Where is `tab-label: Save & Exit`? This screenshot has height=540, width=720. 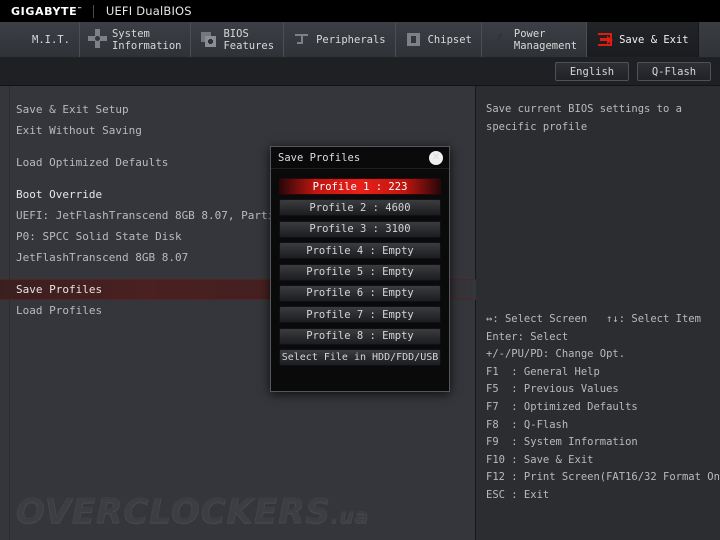 tab-label: Save & Exit is located at coordinates (654, 39).